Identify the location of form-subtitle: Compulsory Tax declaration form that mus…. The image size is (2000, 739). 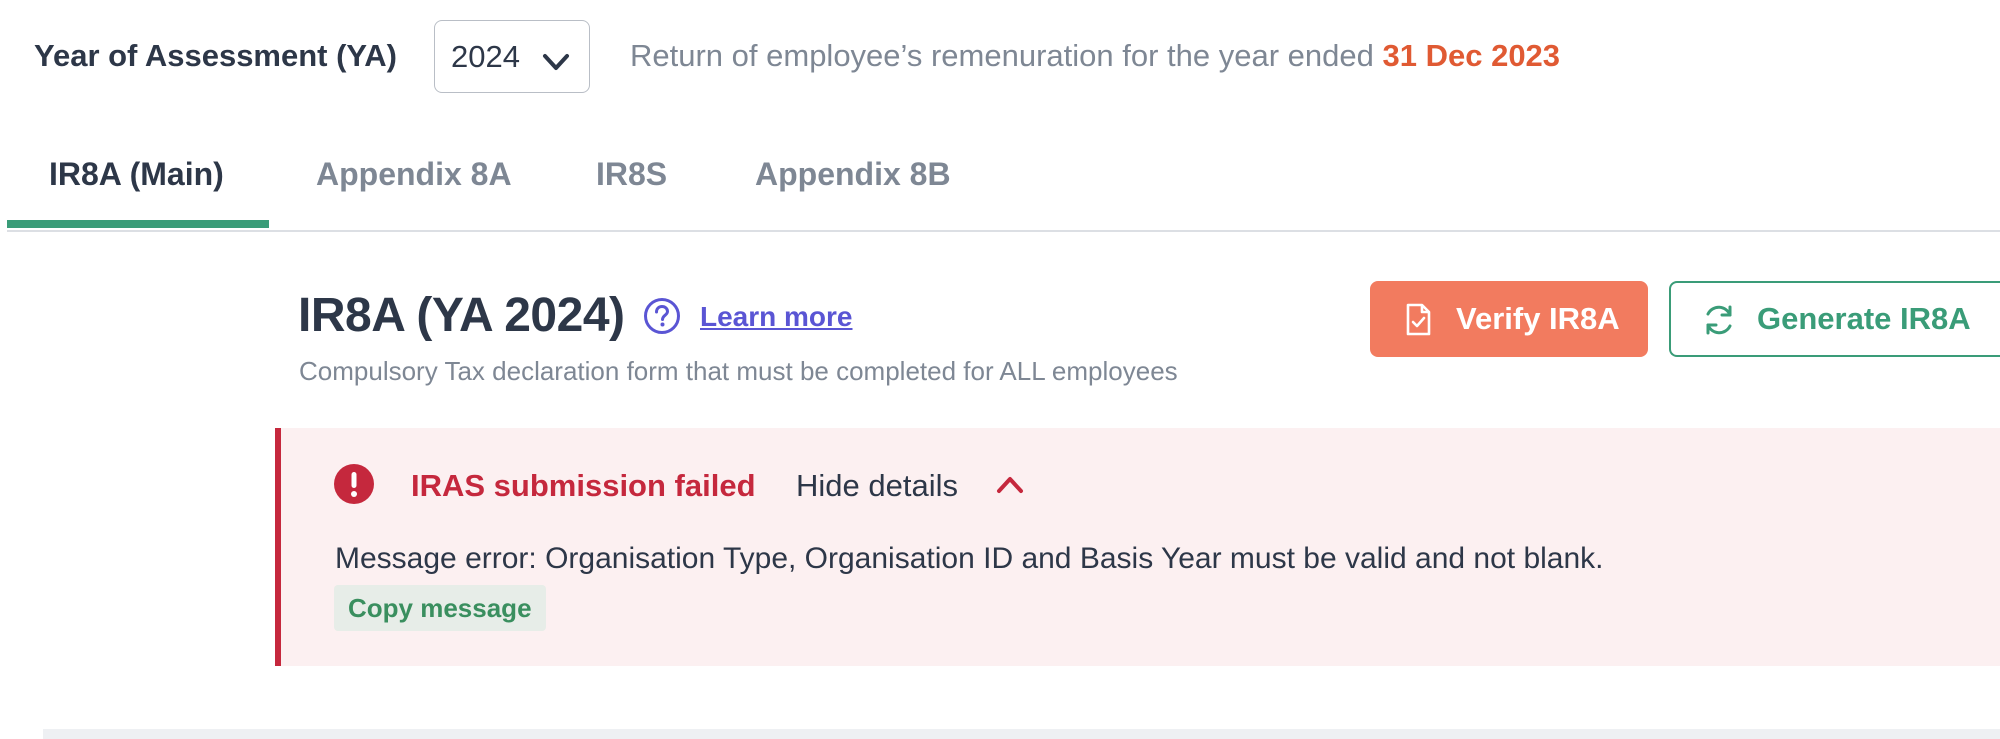
(738, 371).